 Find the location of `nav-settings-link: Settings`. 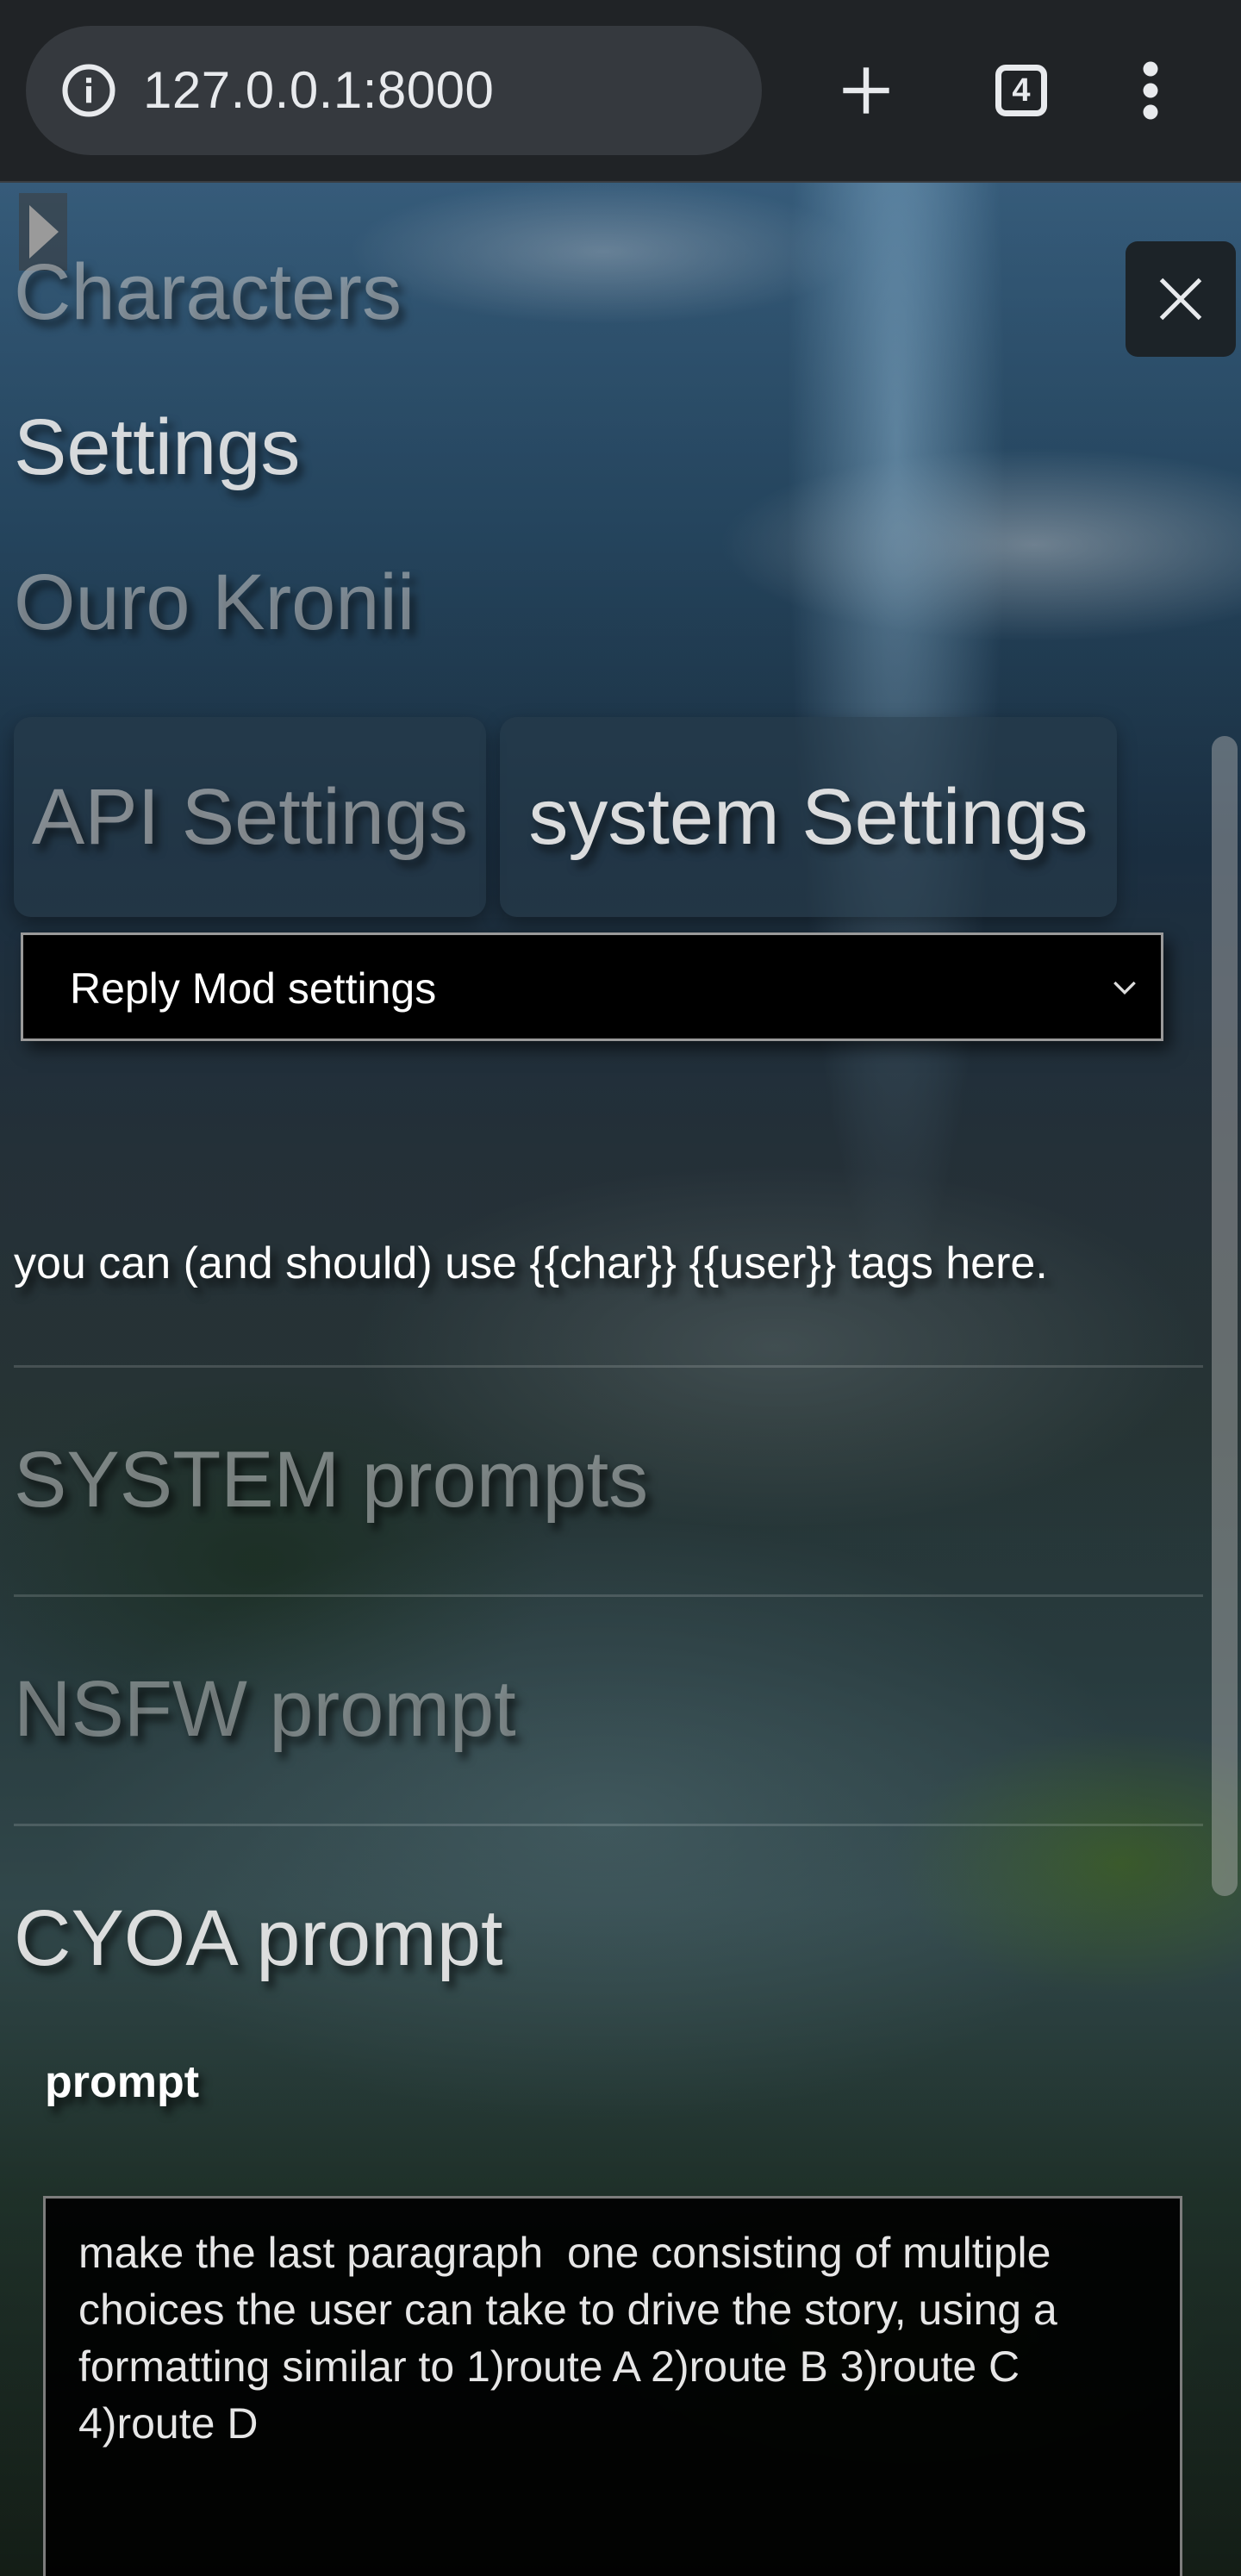

nav-settings-link: Settings is located at coordinates (157, 447).